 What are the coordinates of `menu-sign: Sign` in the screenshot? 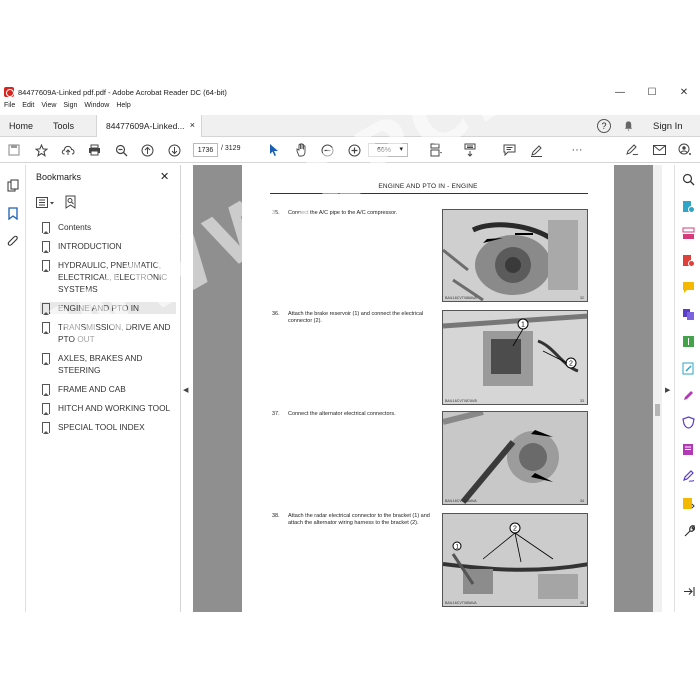 It's located at (70, 108).